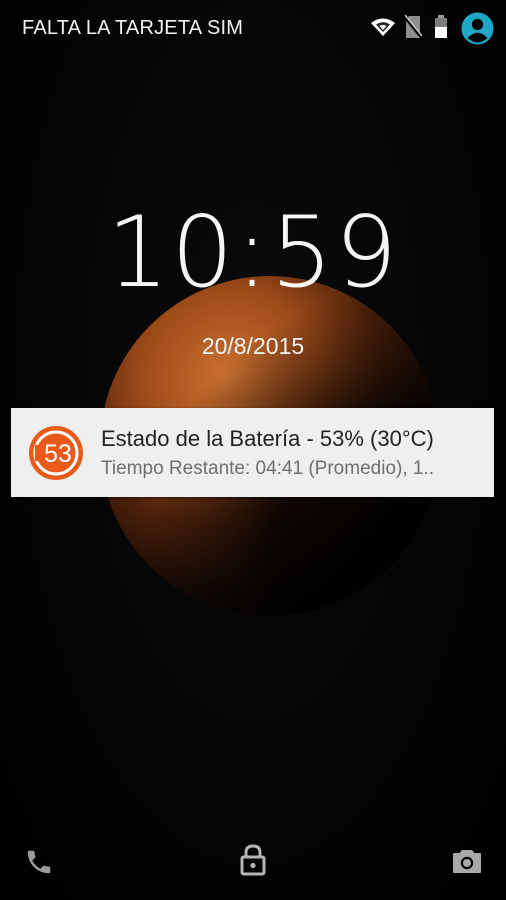 This screenshot has width=506, height=900. Describe the element at coordinates (253, 346) in the screenshot. I see `lockscreen-date: 20/8/2015` at that location.